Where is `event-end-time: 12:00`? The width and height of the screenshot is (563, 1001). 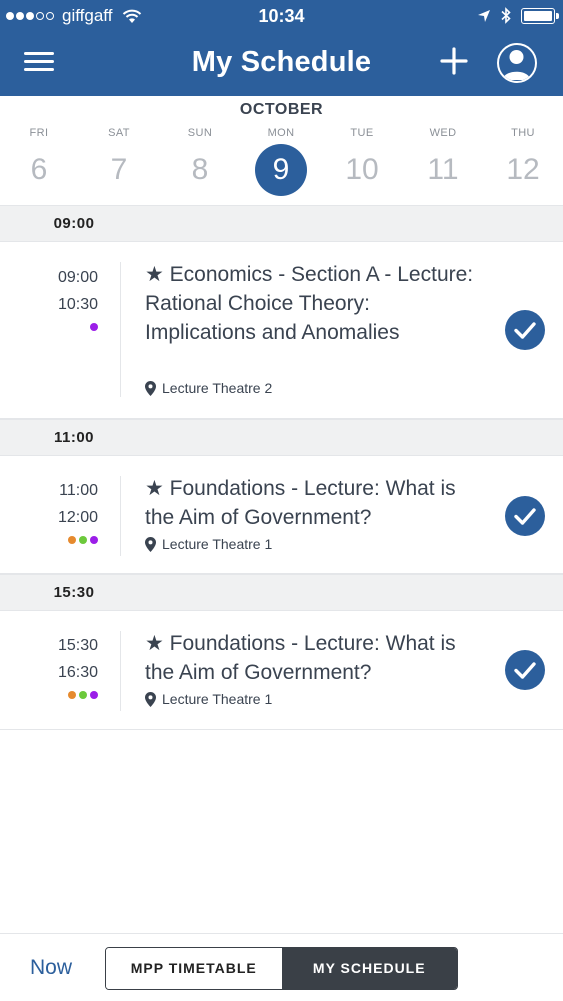
event-end-time: 12:00 is located at coordinates (77, 517).